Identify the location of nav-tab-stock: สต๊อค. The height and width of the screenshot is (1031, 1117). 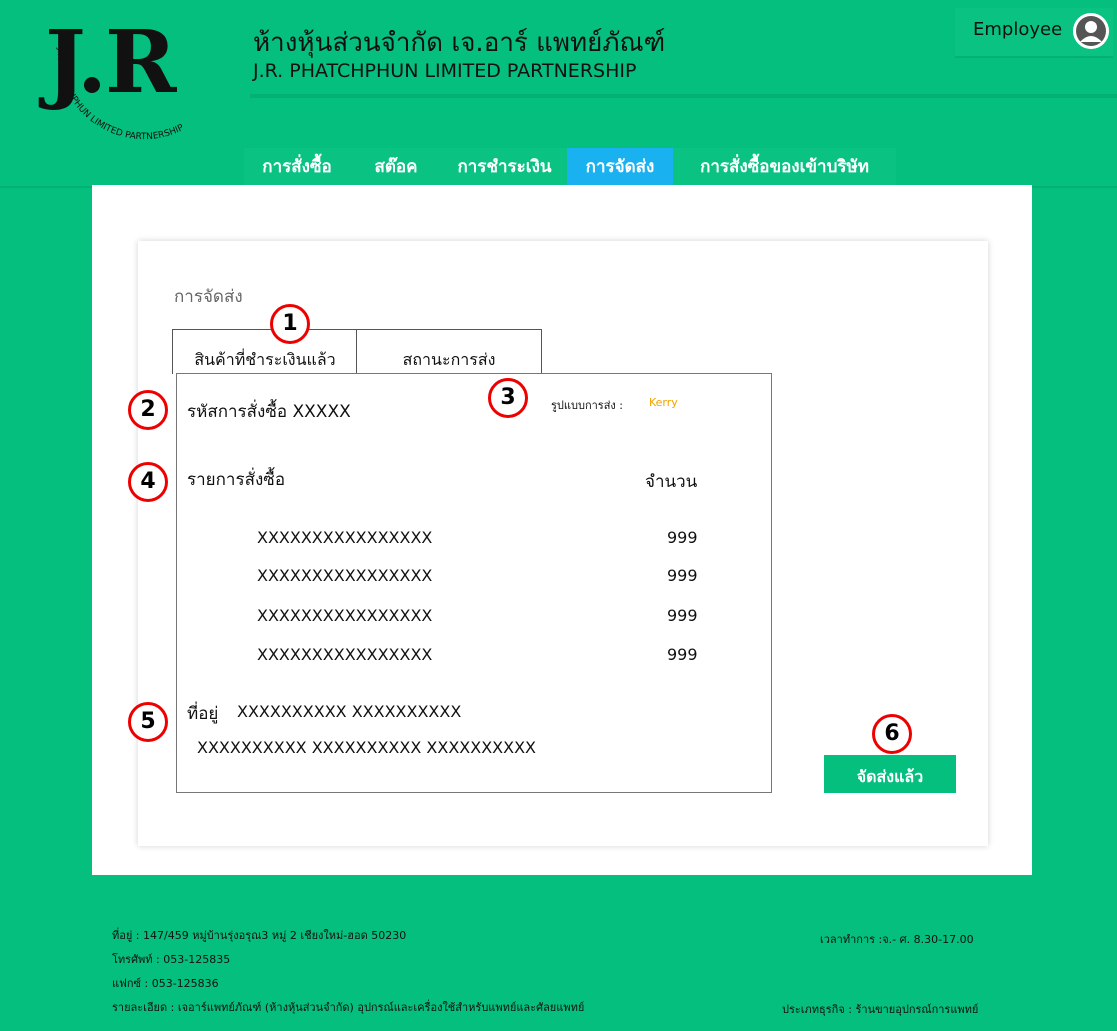
(396, 167).